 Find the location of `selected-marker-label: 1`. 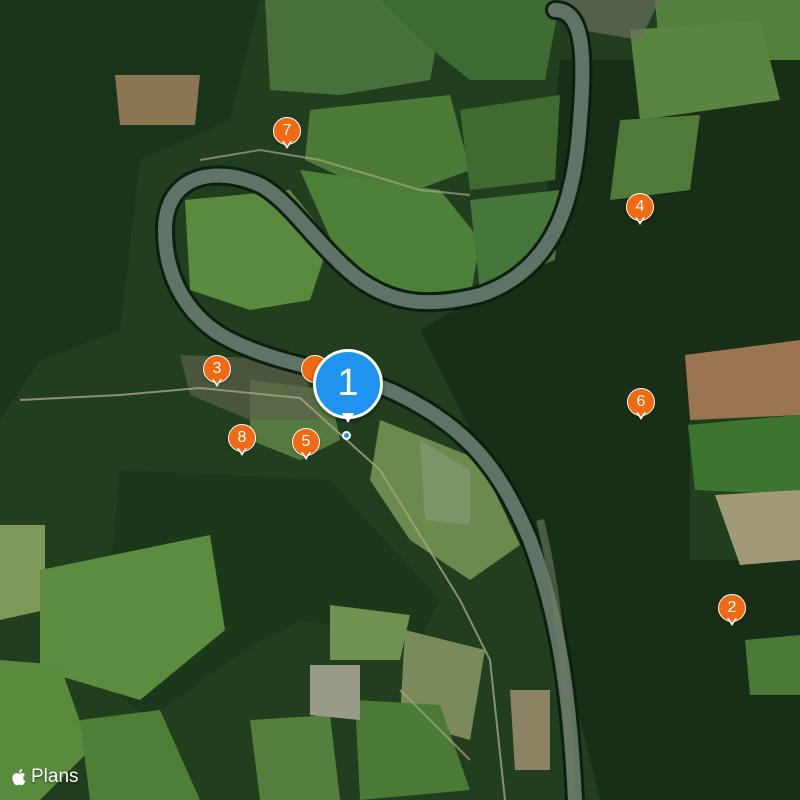

selected-marker-label: 1 is located at coordinates (348, 384).